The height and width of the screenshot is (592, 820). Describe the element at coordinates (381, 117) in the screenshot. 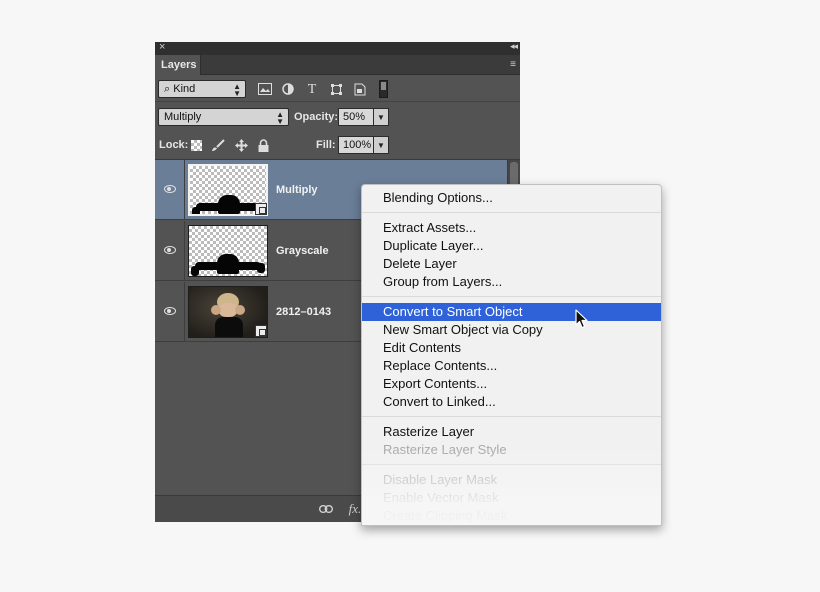

I see `opacity-slider-button: ▼` at that location.